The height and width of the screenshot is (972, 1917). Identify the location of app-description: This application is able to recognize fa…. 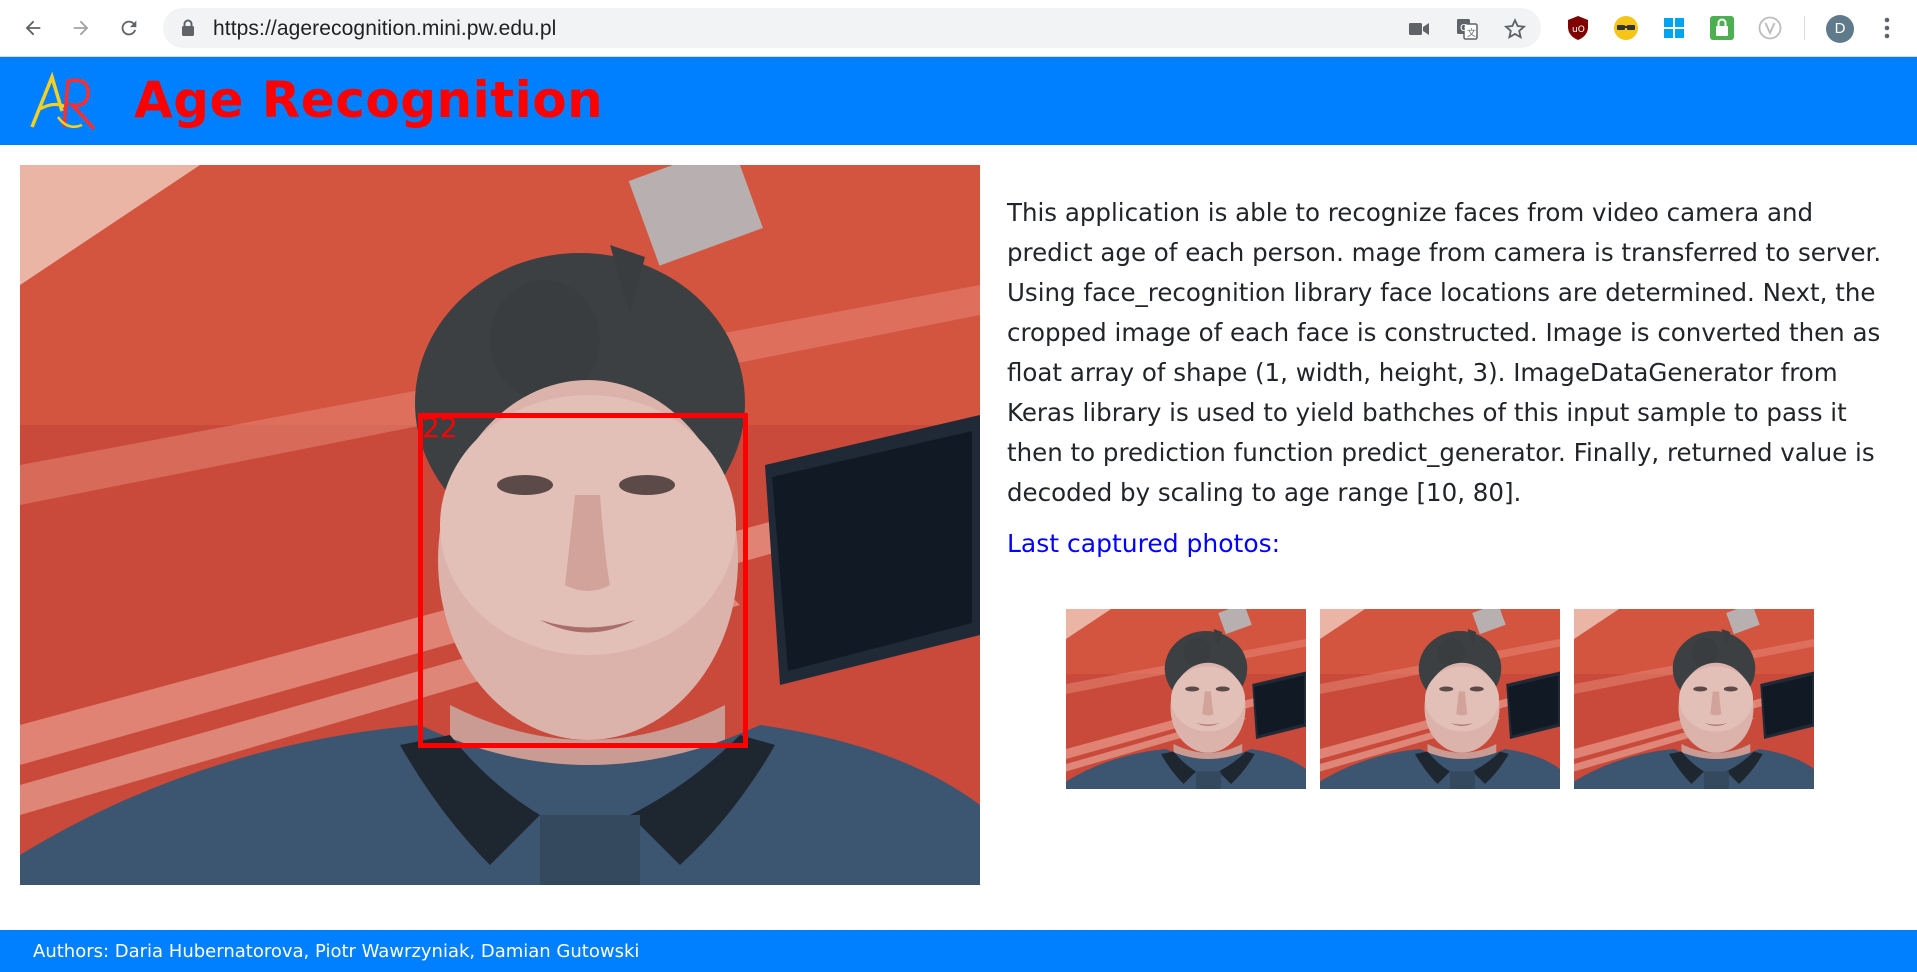
(1444, 352).